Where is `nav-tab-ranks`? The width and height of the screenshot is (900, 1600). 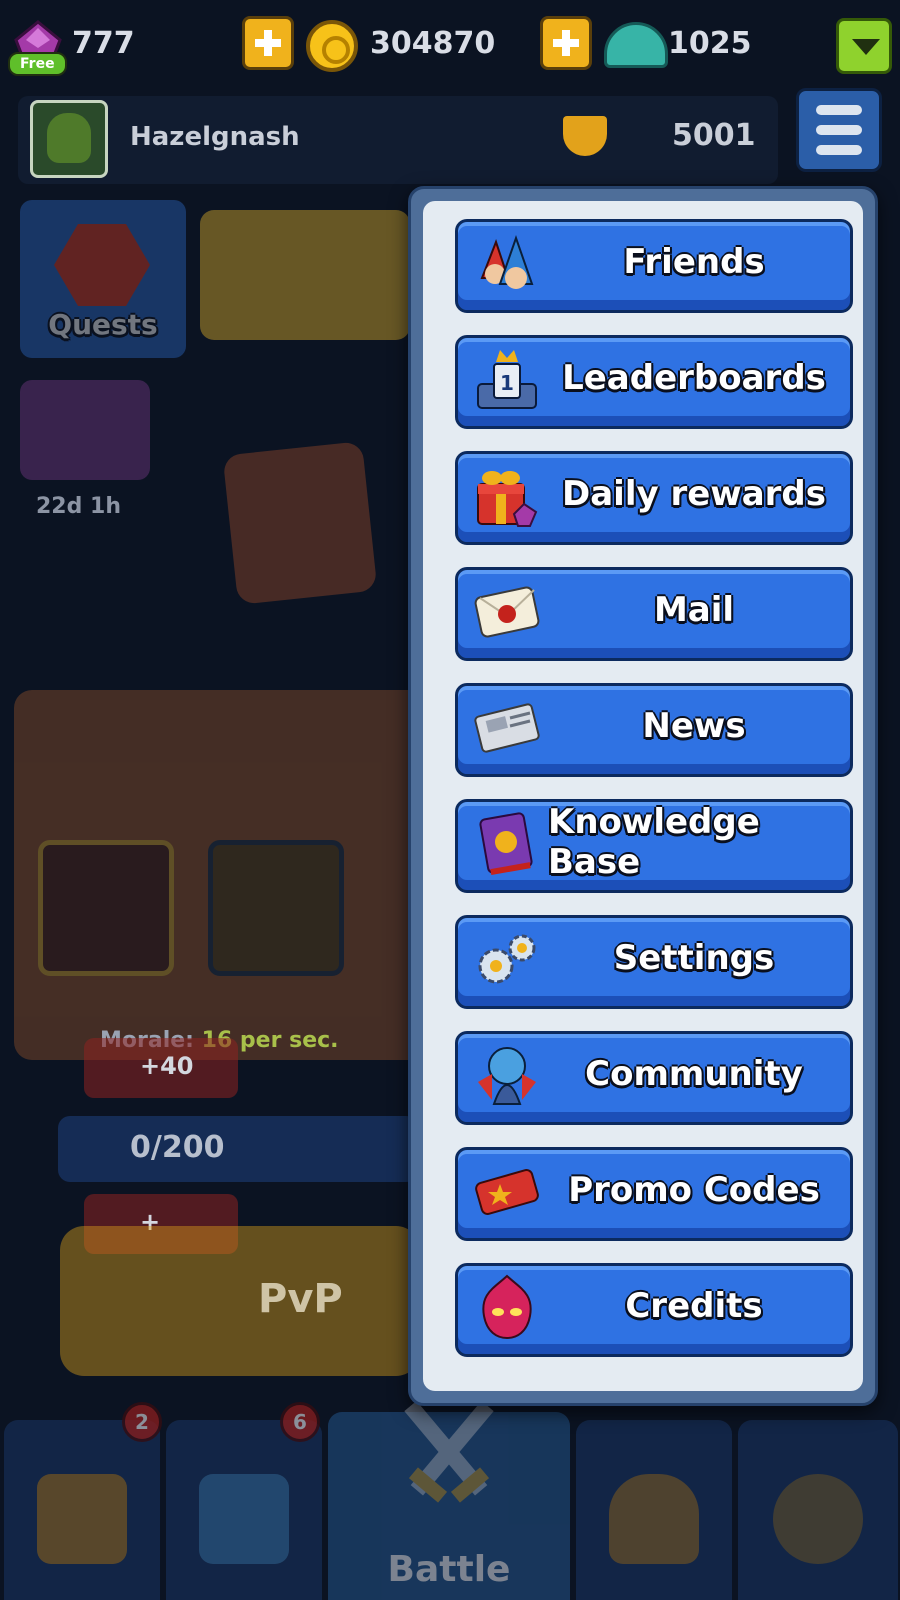 nav-tab-ranks is located at coordinates (818, 1510).